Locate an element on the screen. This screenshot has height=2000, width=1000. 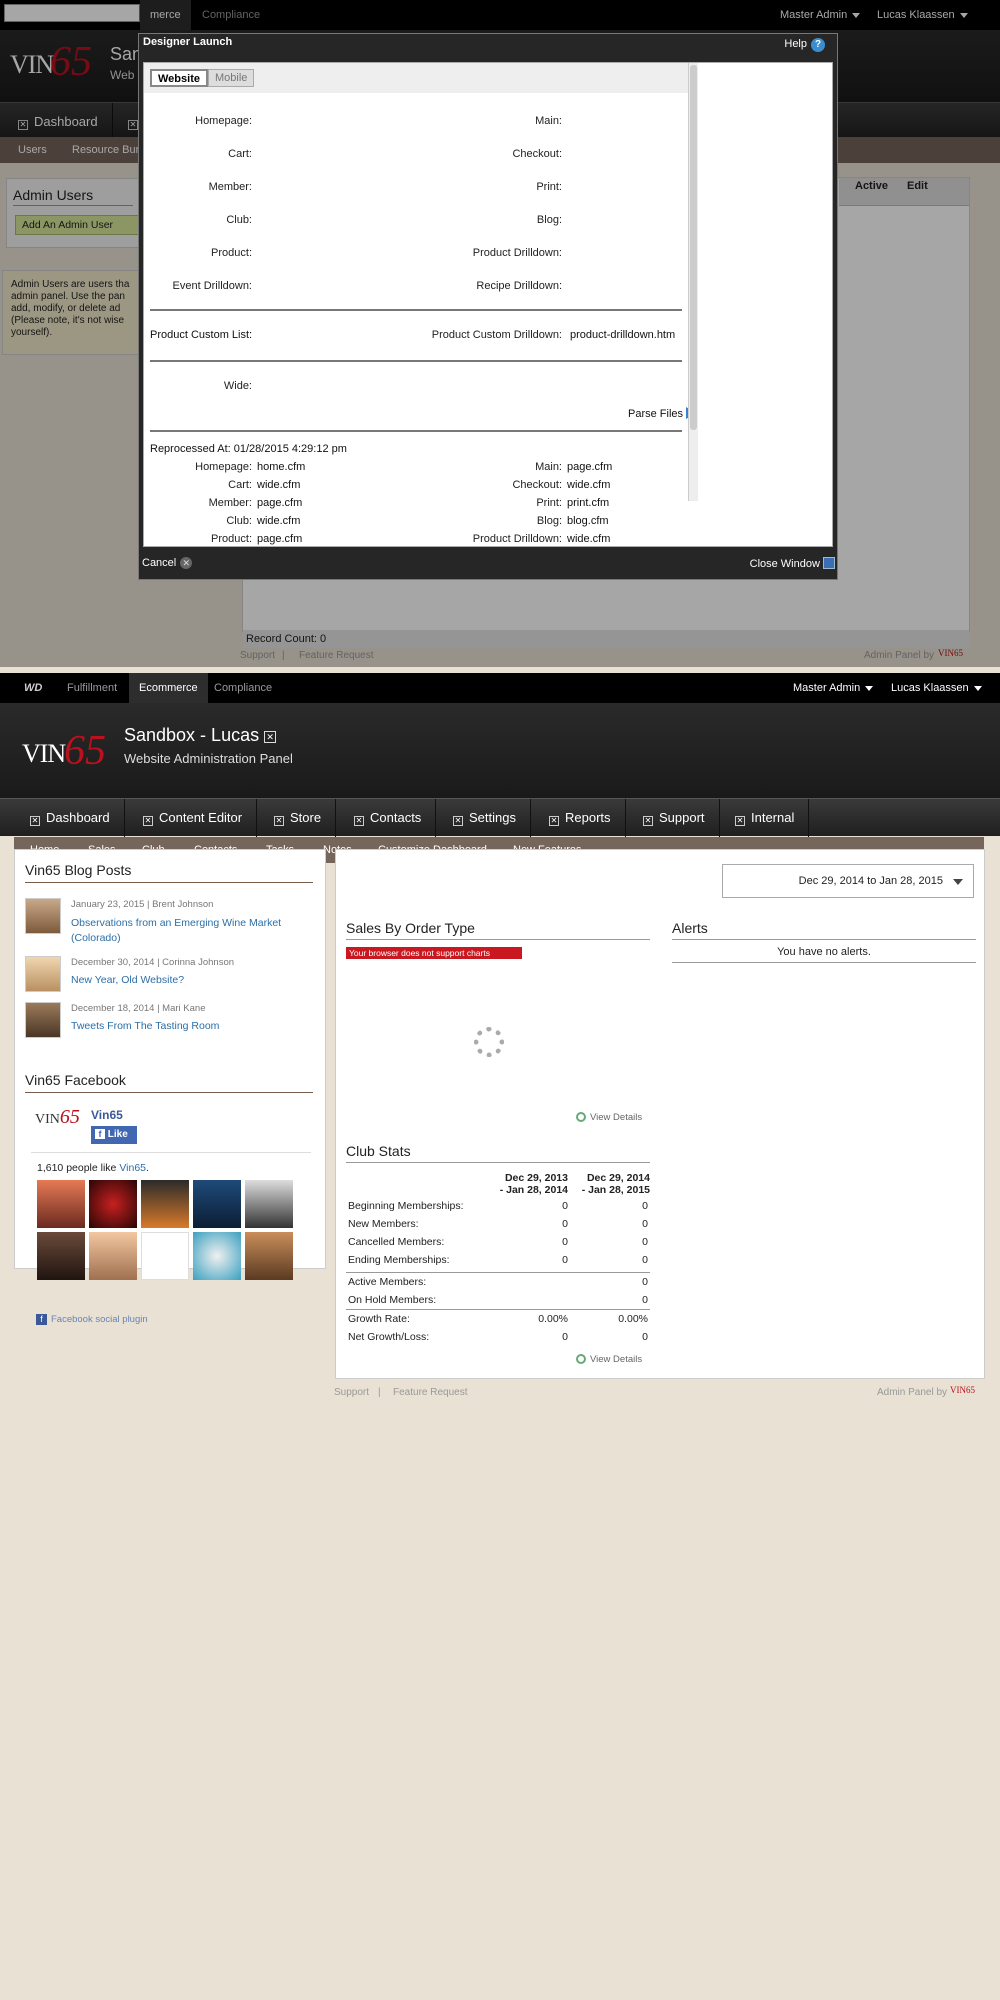
master-admin-menu: Master Admin is located at coordinates (833, 688).